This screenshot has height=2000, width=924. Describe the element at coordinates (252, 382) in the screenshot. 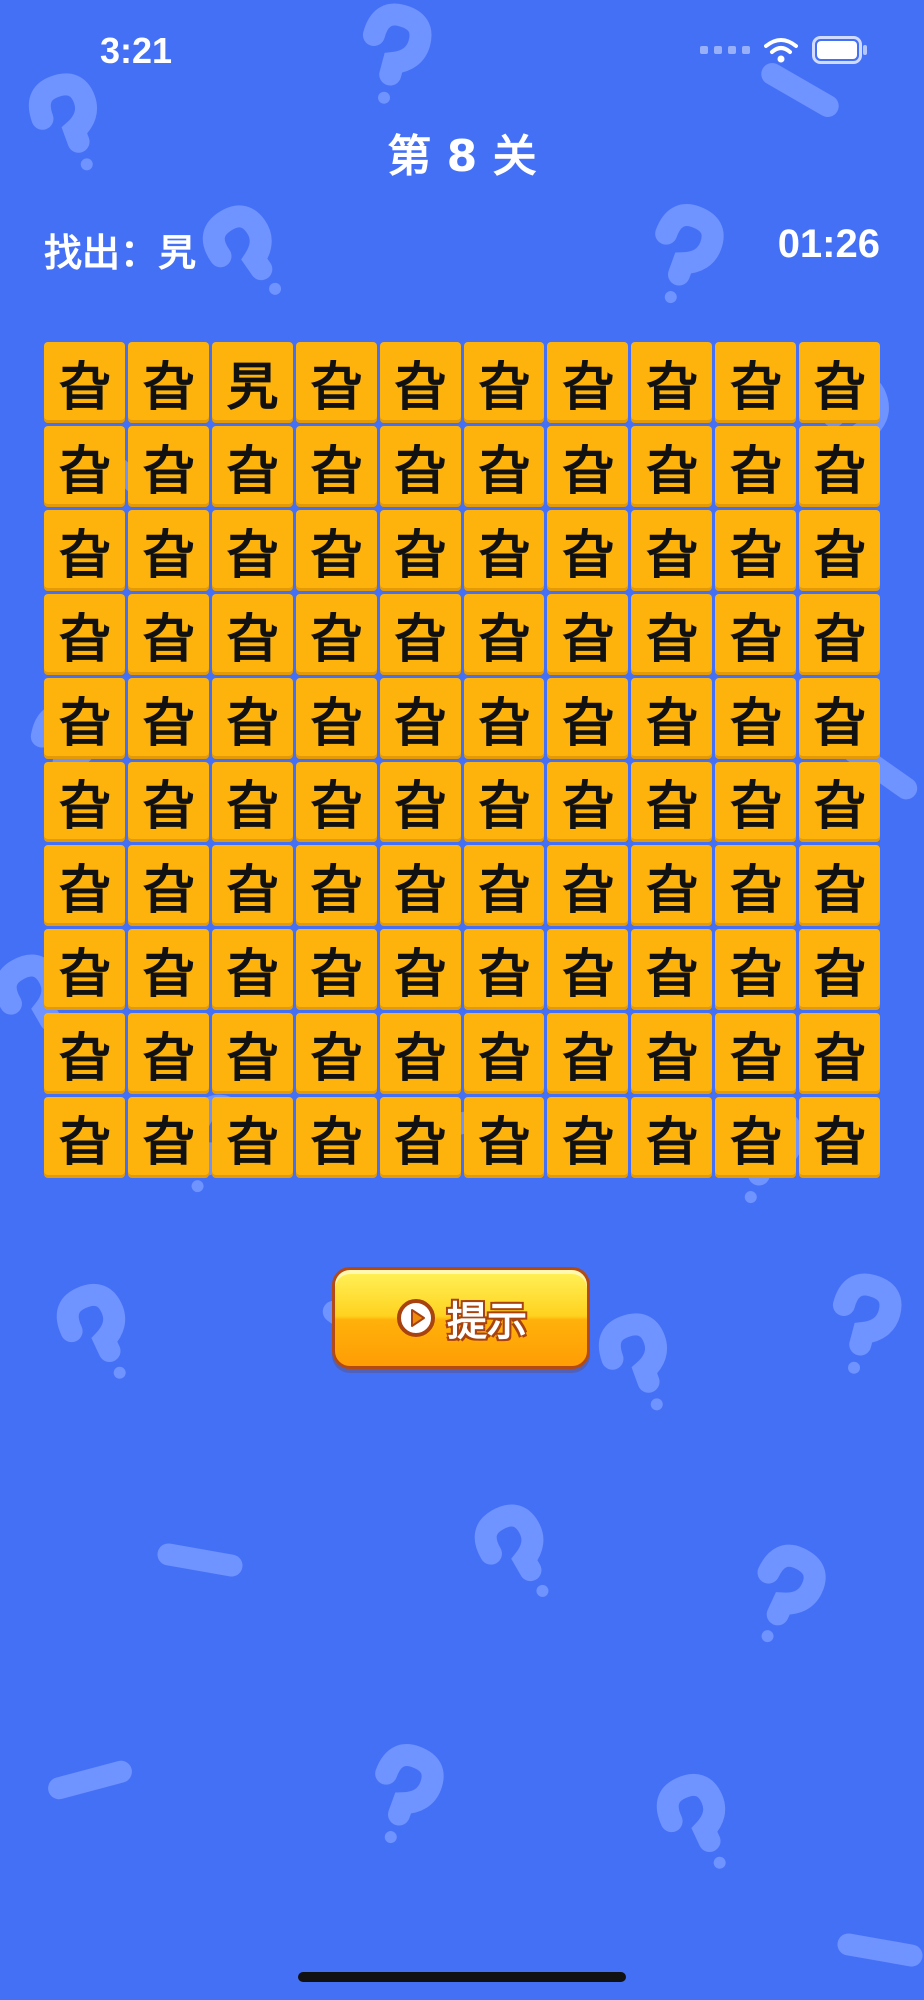

I see `grid-tile: 旯` at that location.